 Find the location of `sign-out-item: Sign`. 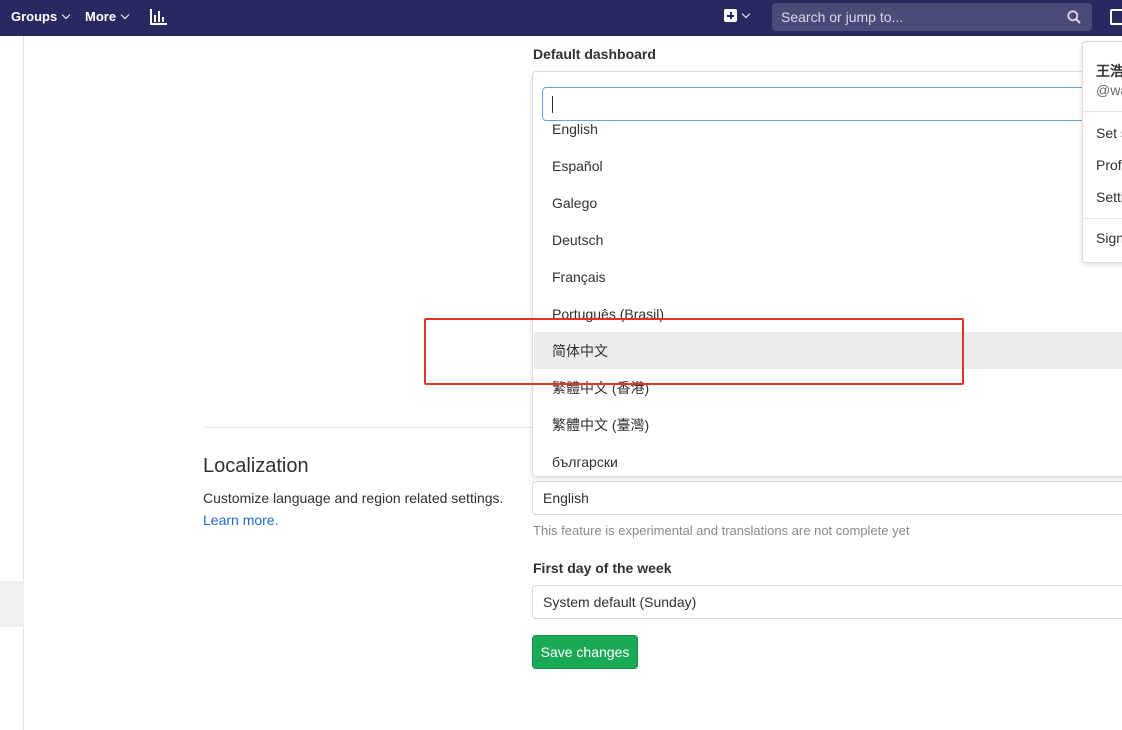

sign-out-item: Sign is located at coordinates (1109, 238).